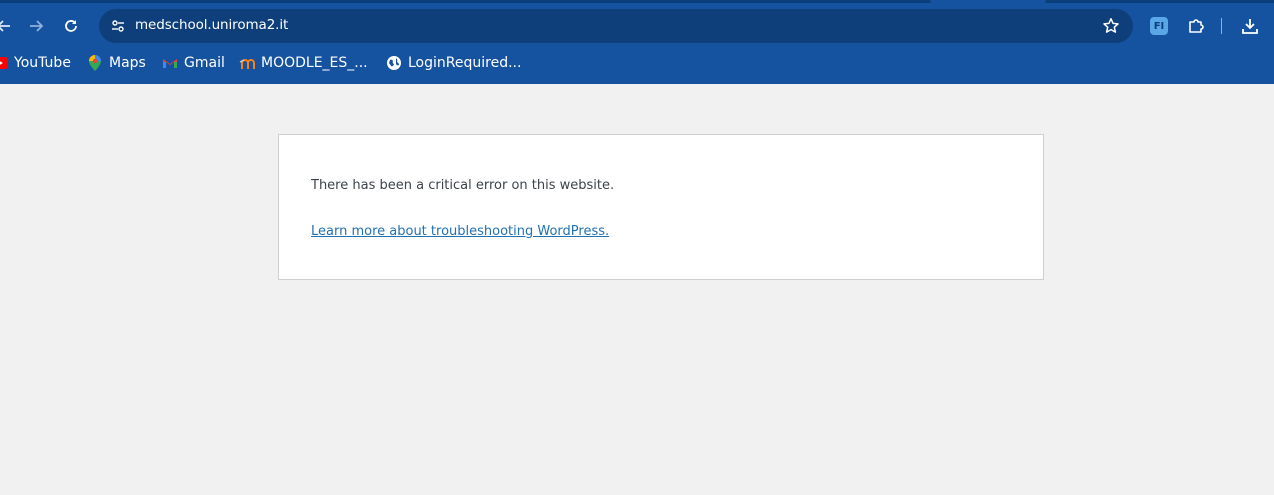 The image size is (1274, 495). I want to click on extensions-button, so click(1196, 26).